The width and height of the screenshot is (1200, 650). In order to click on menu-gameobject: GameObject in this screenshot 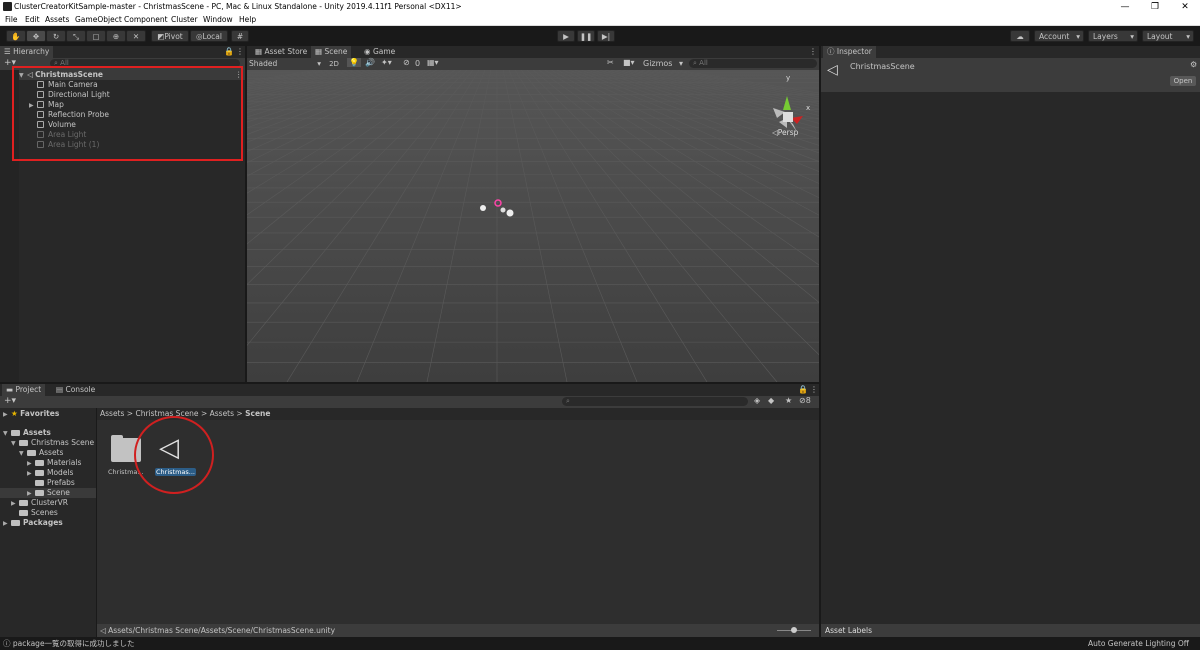, I will do `click(98, 19)`.